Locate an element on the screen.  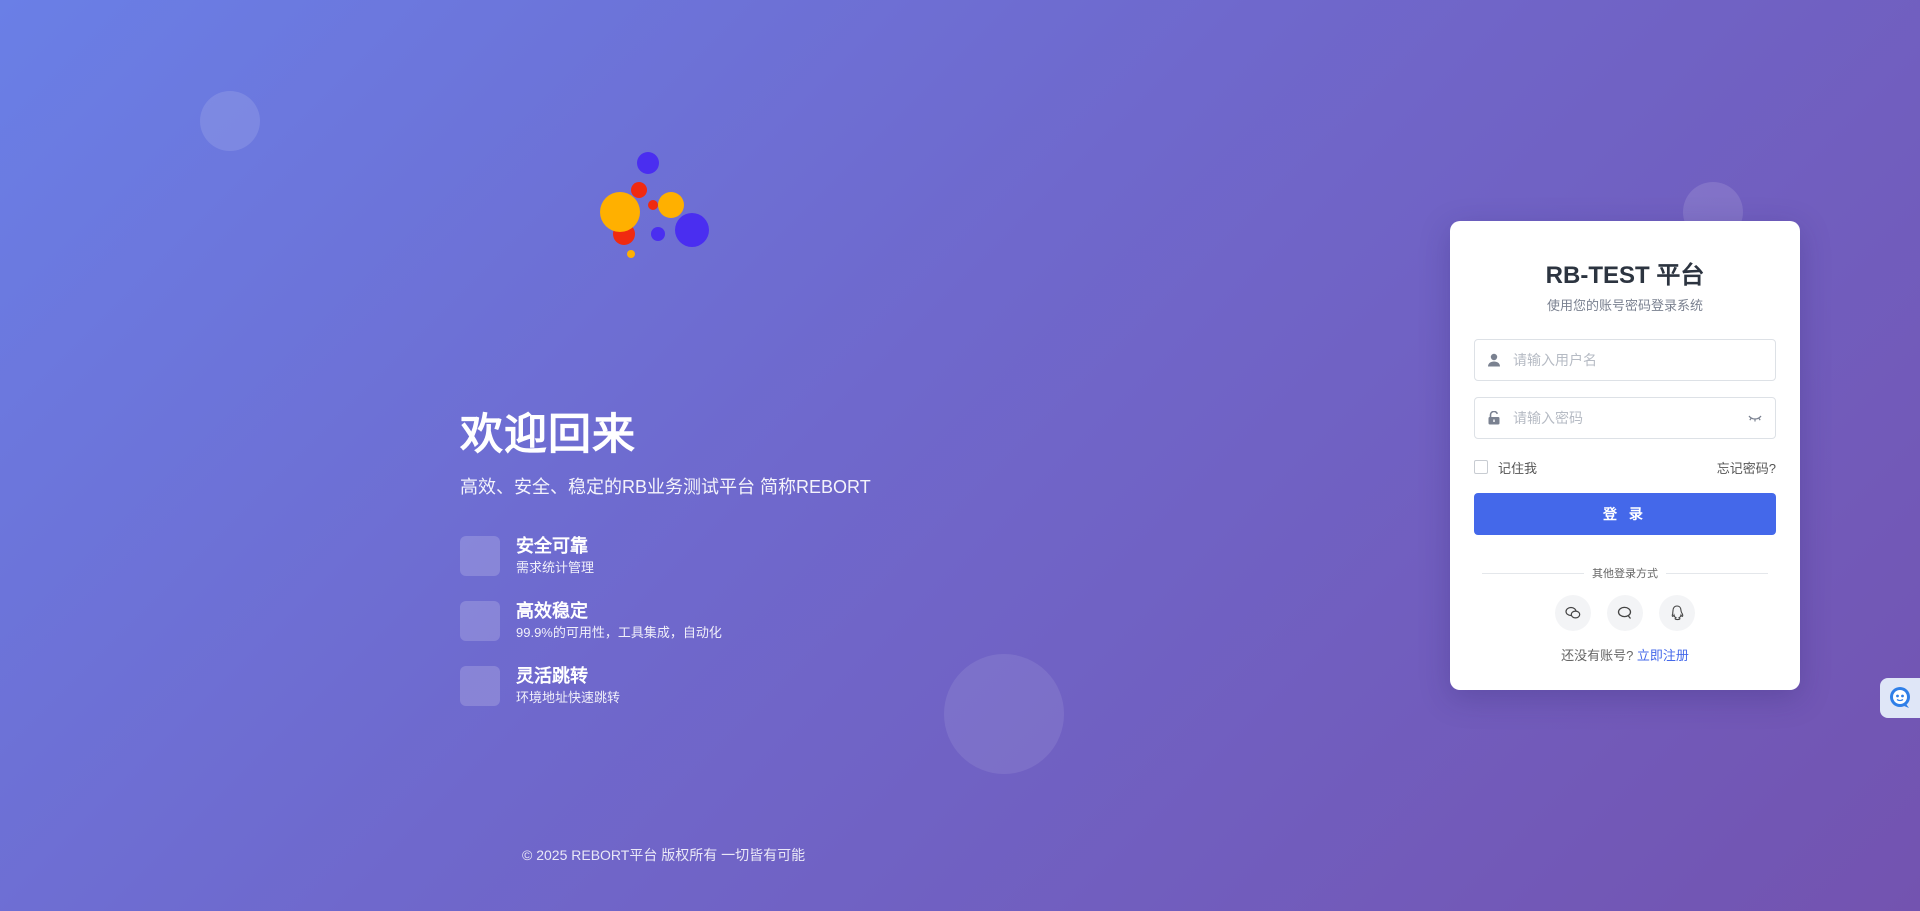
username-field is located at coordinates (1625, 360).